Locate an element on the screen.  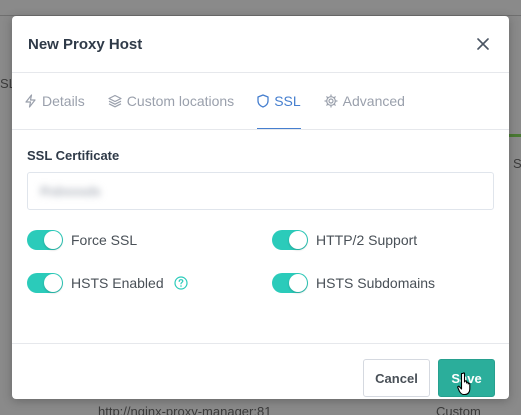
tab-custom-locations-label: Custom locations is located at coordinates (180, 100).